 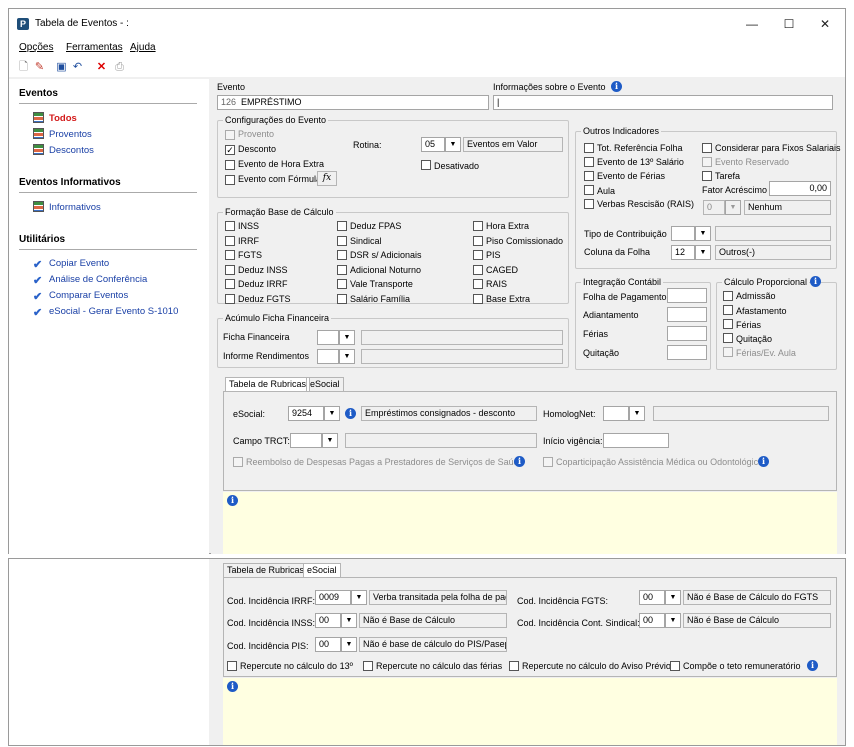 What do you see at coordinates (789, 24) in the screenshot?
I see `maximize-button: ☐` at bounding box center [789, 24].